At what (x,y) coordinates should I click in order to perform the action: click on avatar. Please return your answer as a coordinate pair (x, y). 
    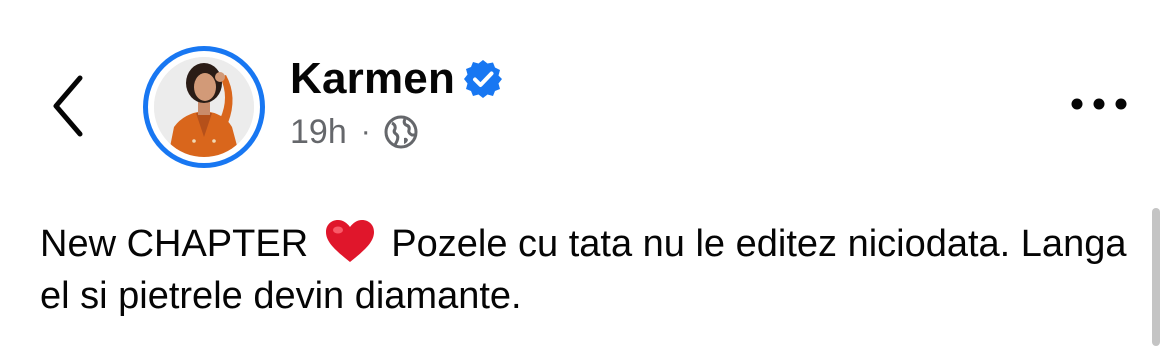
    Looking at the image, I should click on (204, 107).